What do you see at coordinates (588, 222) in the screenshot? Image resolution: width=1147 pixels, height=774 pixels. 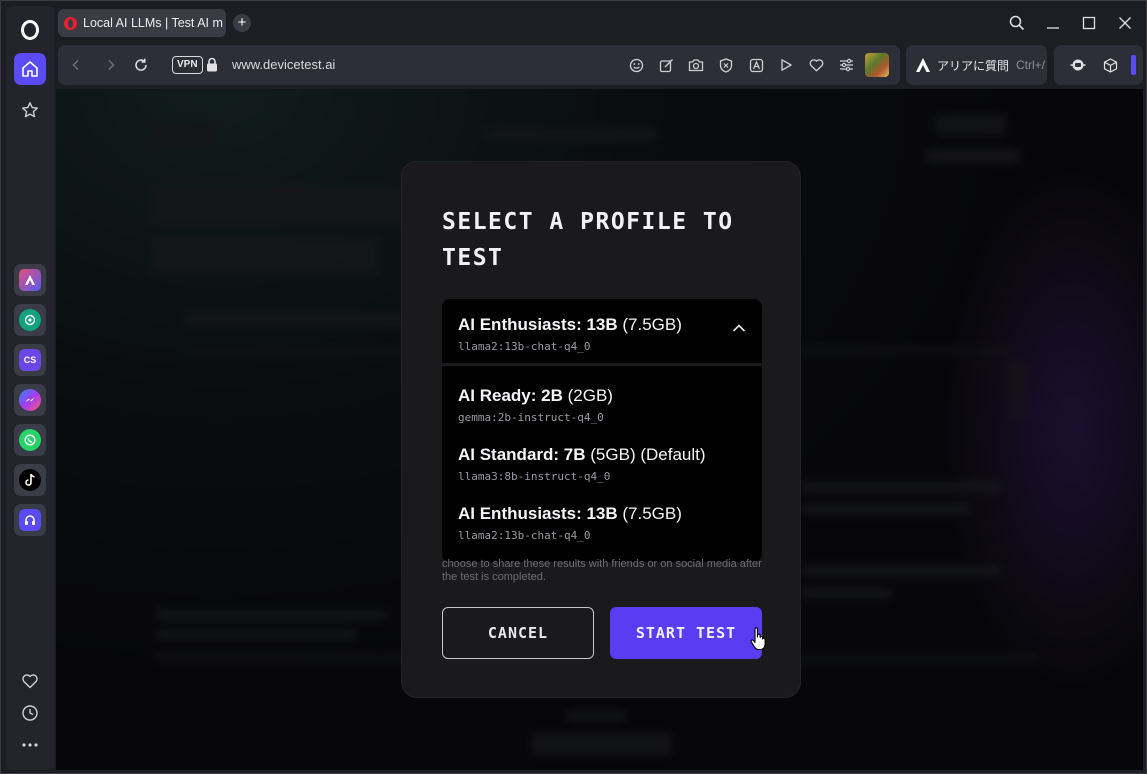 I see `modal-title-line1: SELECT A PROFILE TO` at bounding box center [588, 222].